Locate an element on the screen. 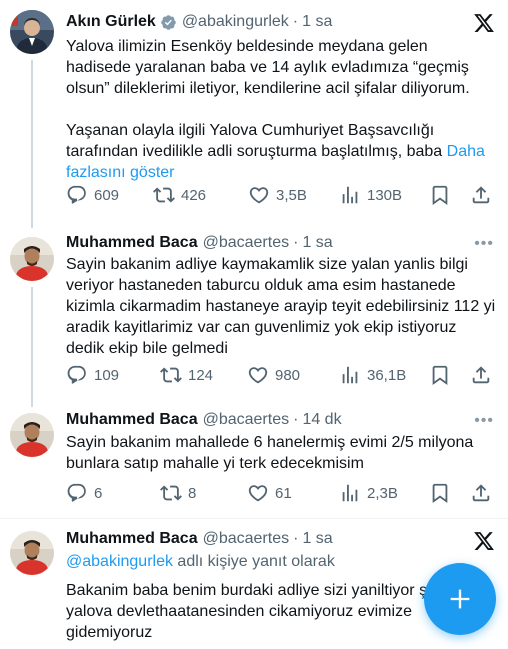  action-bar: 109 124 980 36,1B is located at coordinates (281, 375).